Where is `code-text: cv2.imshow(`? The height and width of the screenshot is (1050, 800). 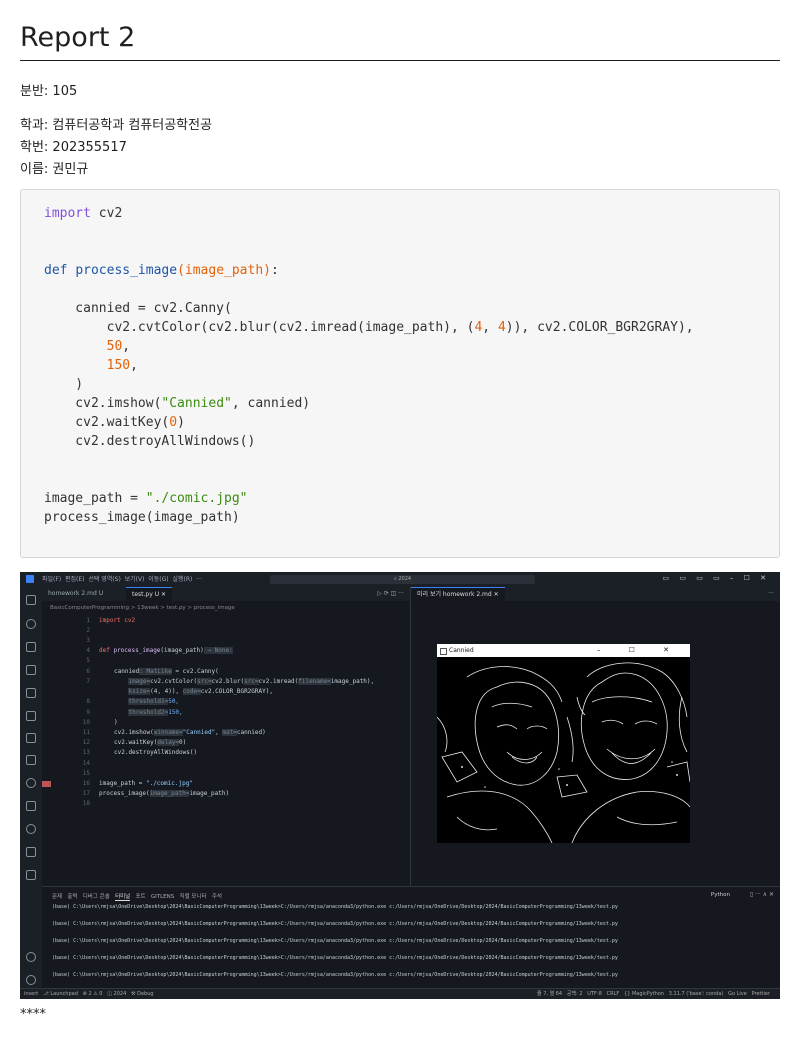
code-text: cv2.imshow( is located at coordinates (103, 403).